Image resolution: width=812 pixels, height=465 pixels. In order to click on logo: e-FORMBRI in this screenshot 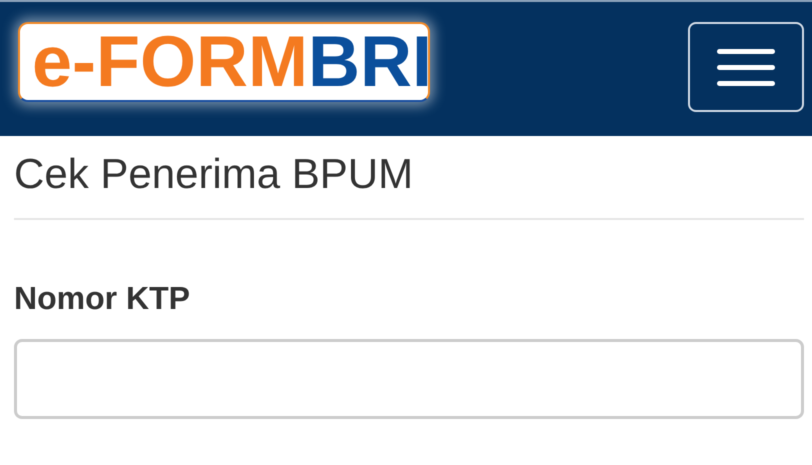, I will do `click(224, 62)`.